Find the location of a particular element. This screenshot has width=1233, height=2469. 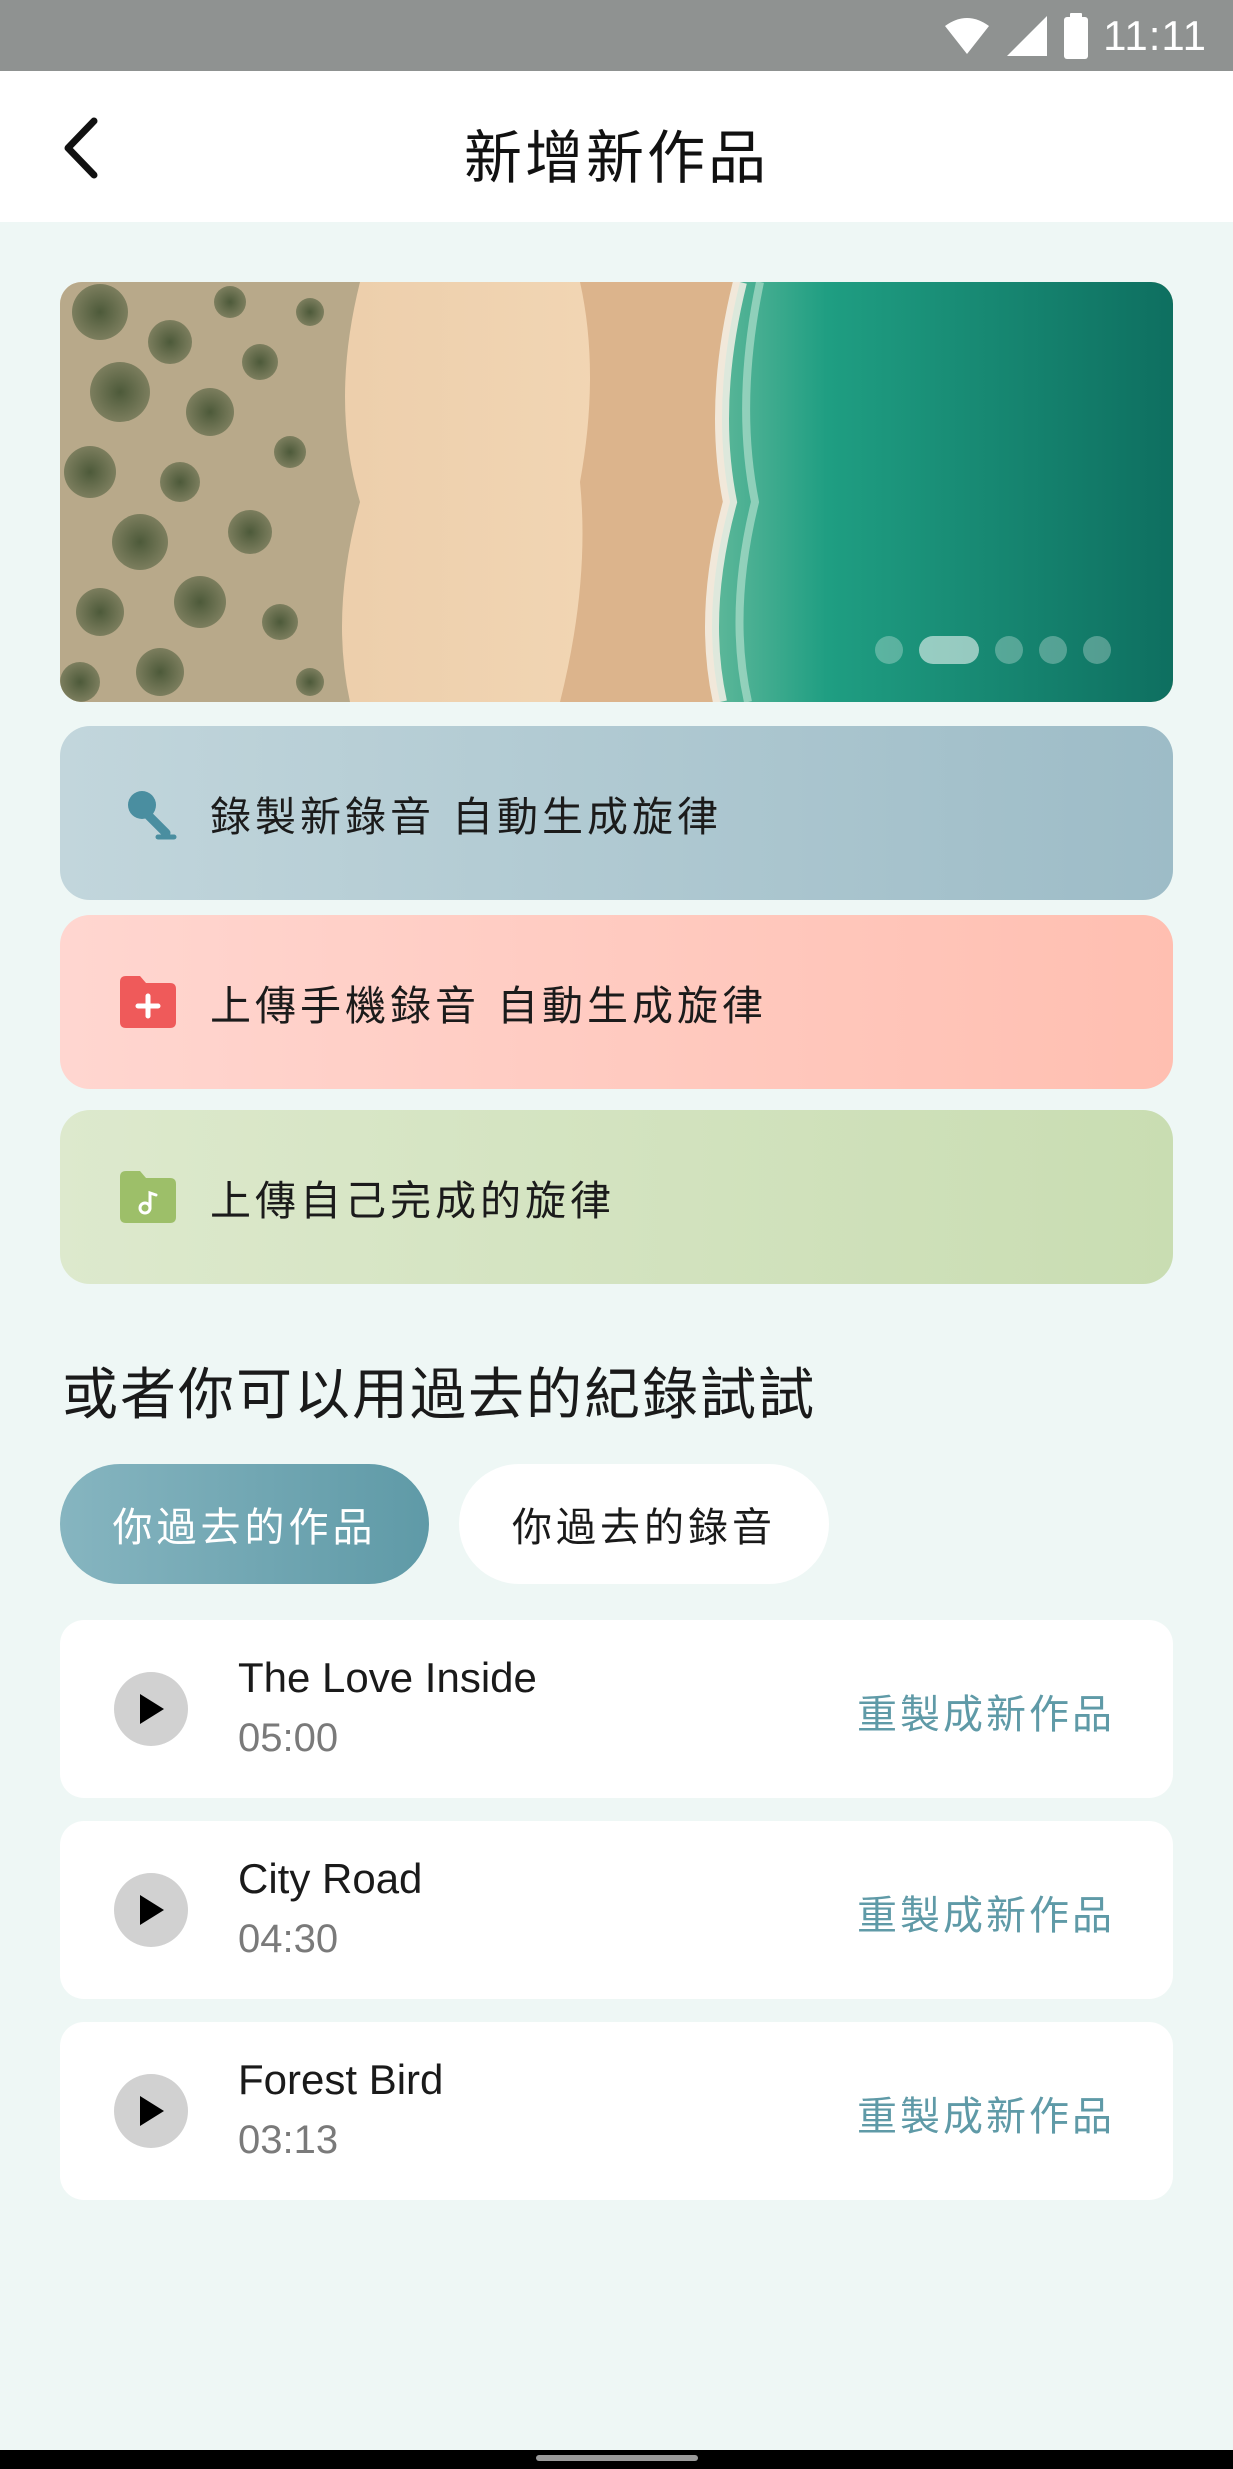

upload-recording-button: 上傳手機錄音 自動生成旋律 is located at coordinates (616, 1002).